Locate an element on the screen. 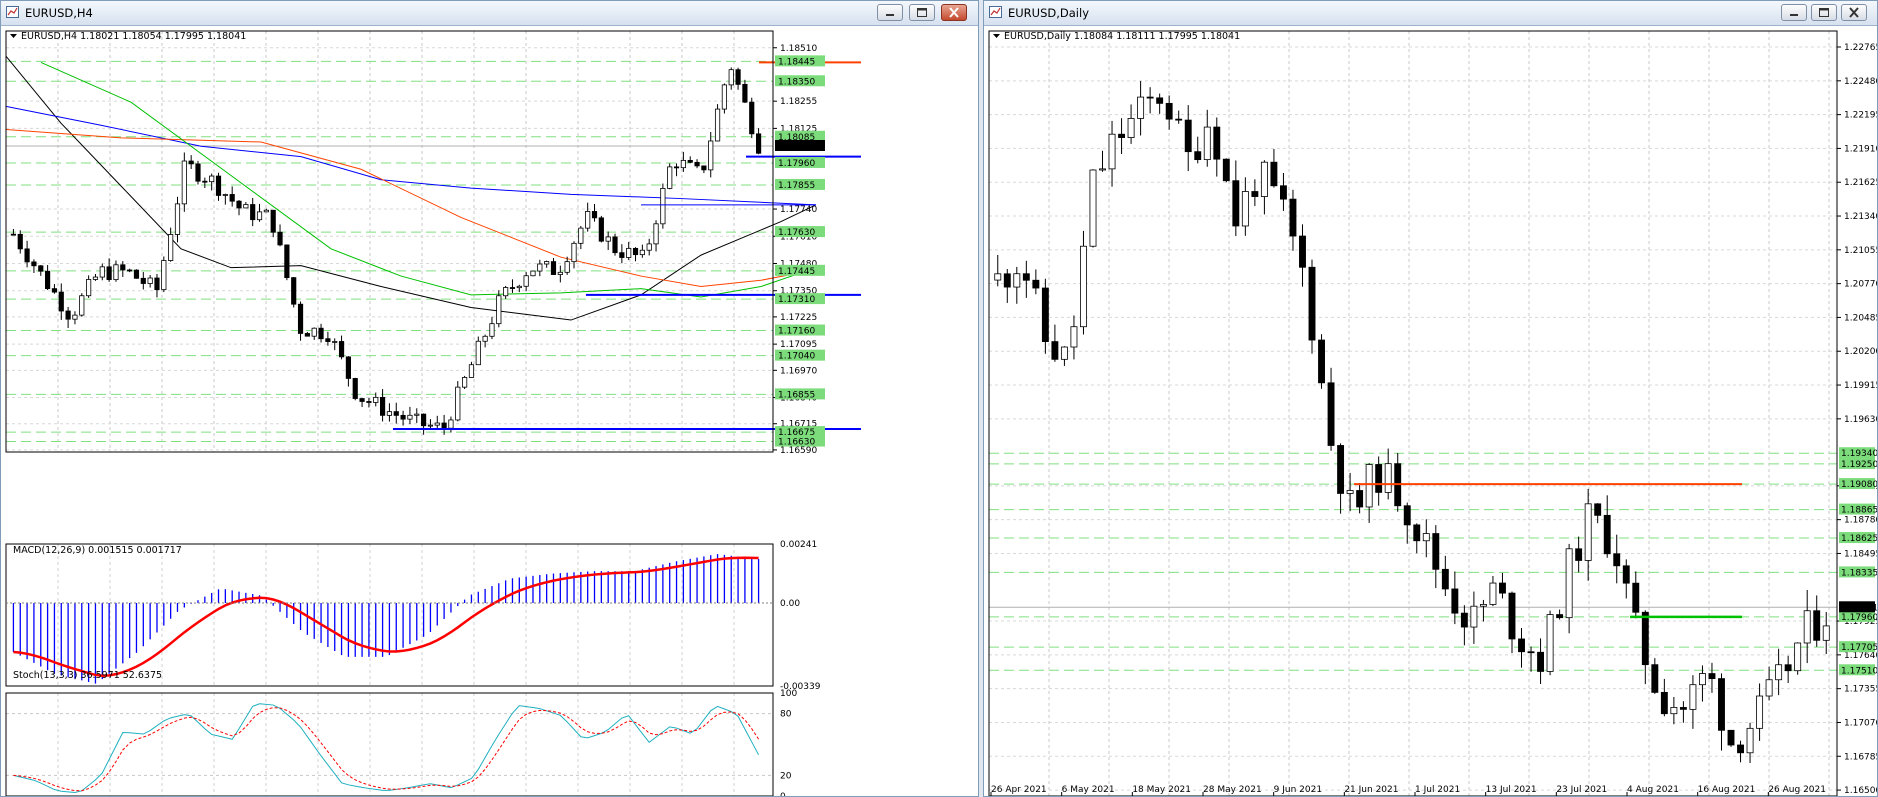  level-label: 1.16630 is located at coordinates (796, 443).